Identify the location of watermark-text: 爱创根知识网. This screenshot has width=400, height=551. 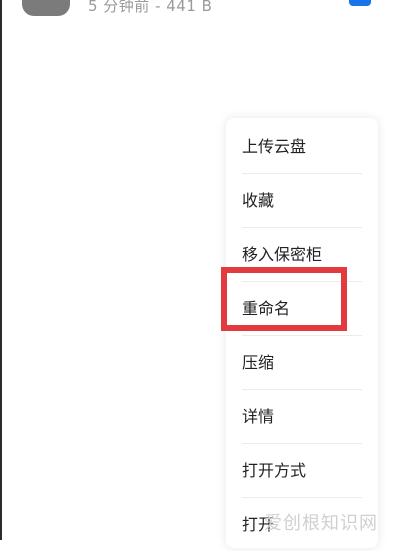
(321, 523).